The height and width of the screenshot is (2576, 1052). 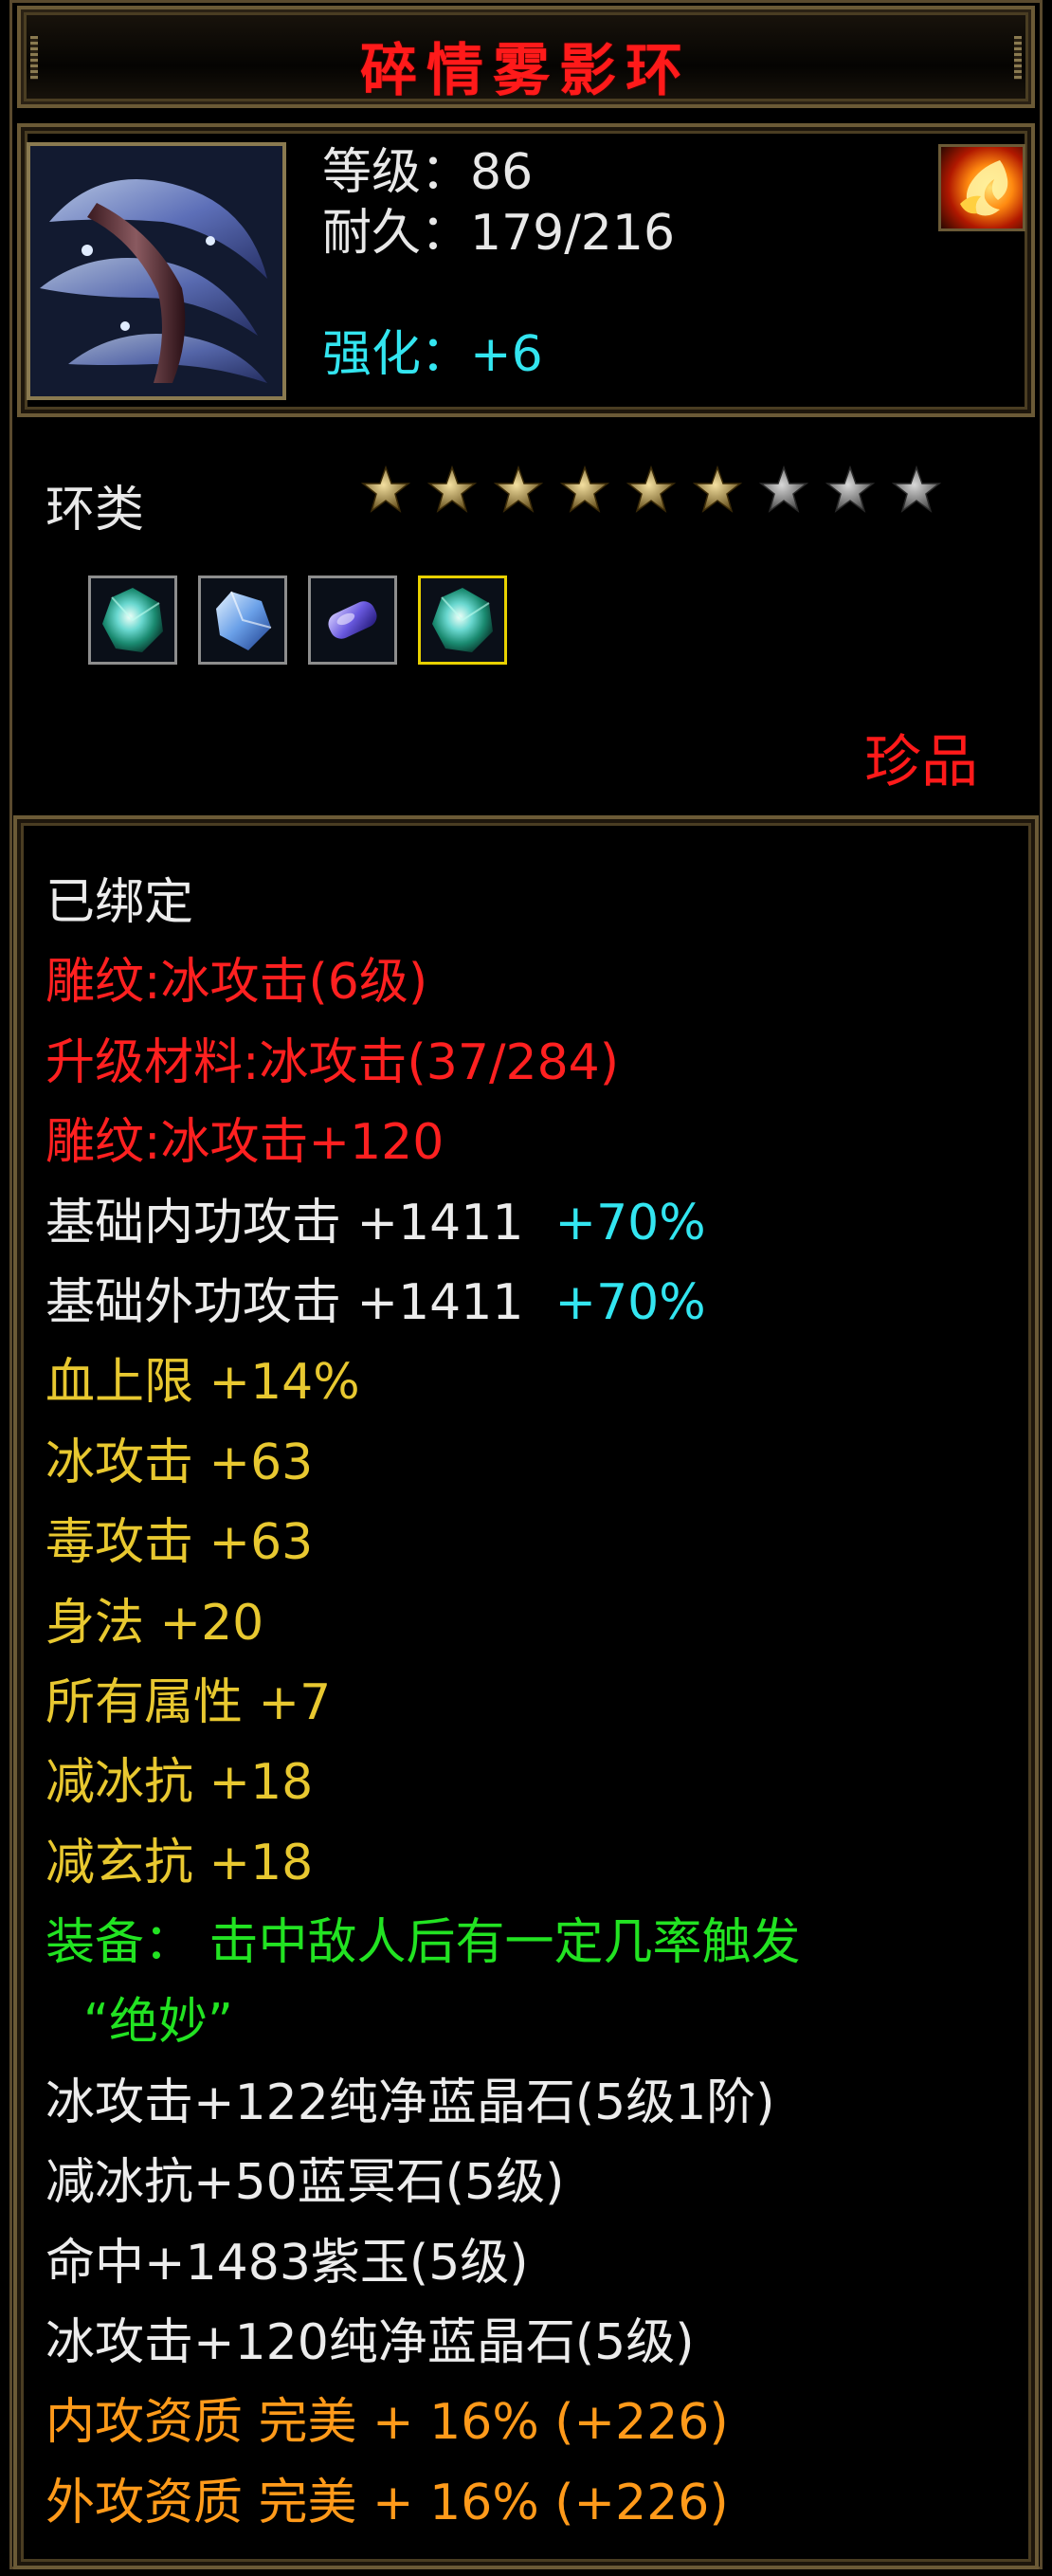 What do you see at coordinates (506, 354) in the screenshot?
I see `enhance-value: +6` at bounding box center [506, 354].